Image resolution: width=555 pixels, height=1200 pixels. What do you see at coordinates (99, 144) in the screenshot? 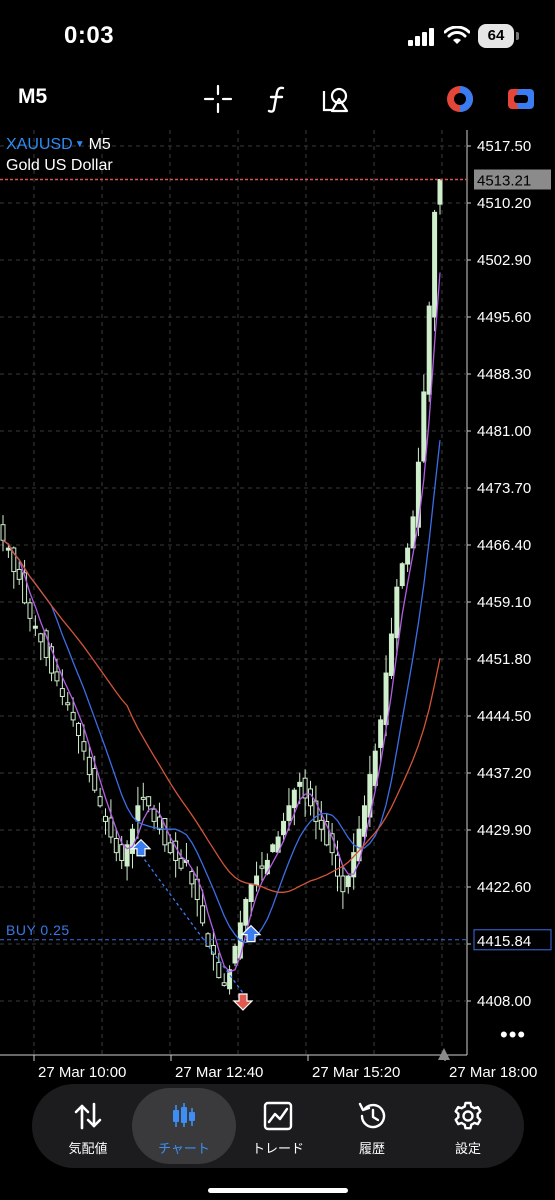
I see `symbol-timeframe: M5` at bounding box center [99, 144].